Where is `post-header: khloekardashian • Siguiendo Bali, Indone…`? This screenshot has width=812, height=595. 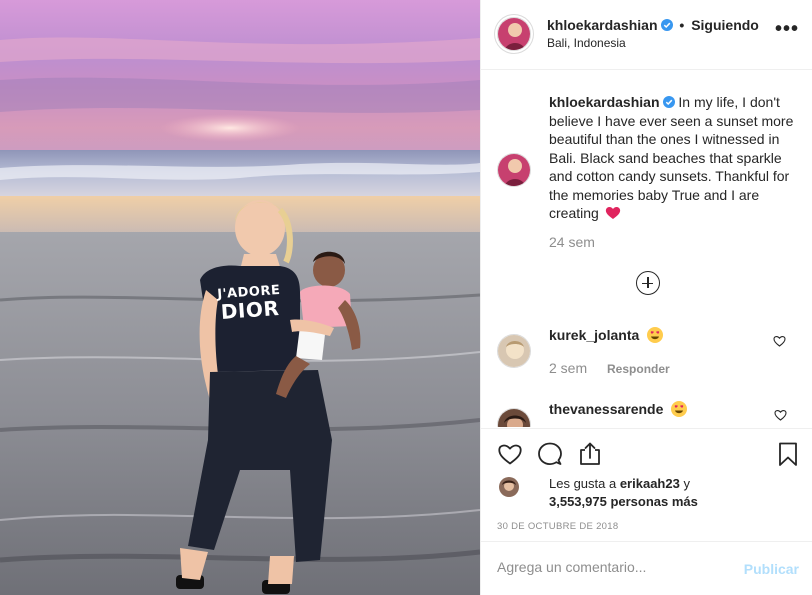 post-header: khloekardashian • Siguiendo Bali, Indone… is located at coordinates (646, 35).